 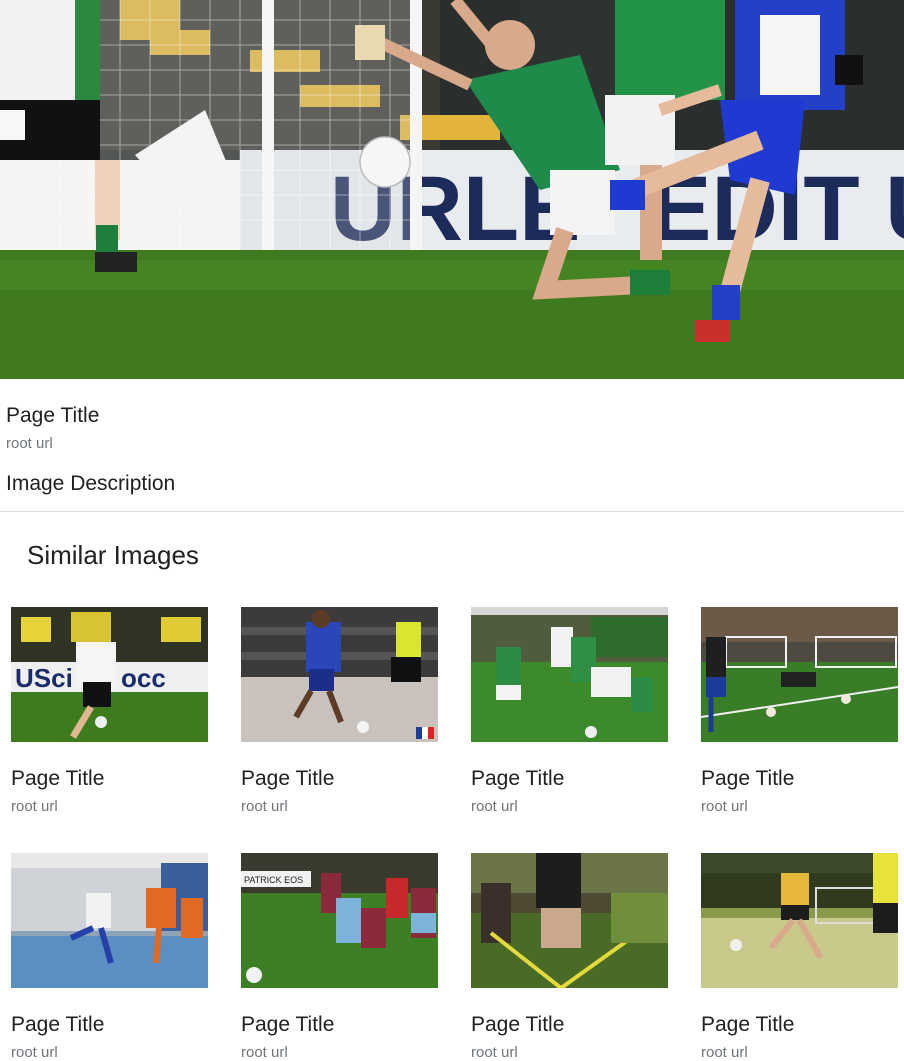 What do you see at coordinates (29, 443) in the screenshot?
I see `root-url: root url` at bounding box center [29, 443].